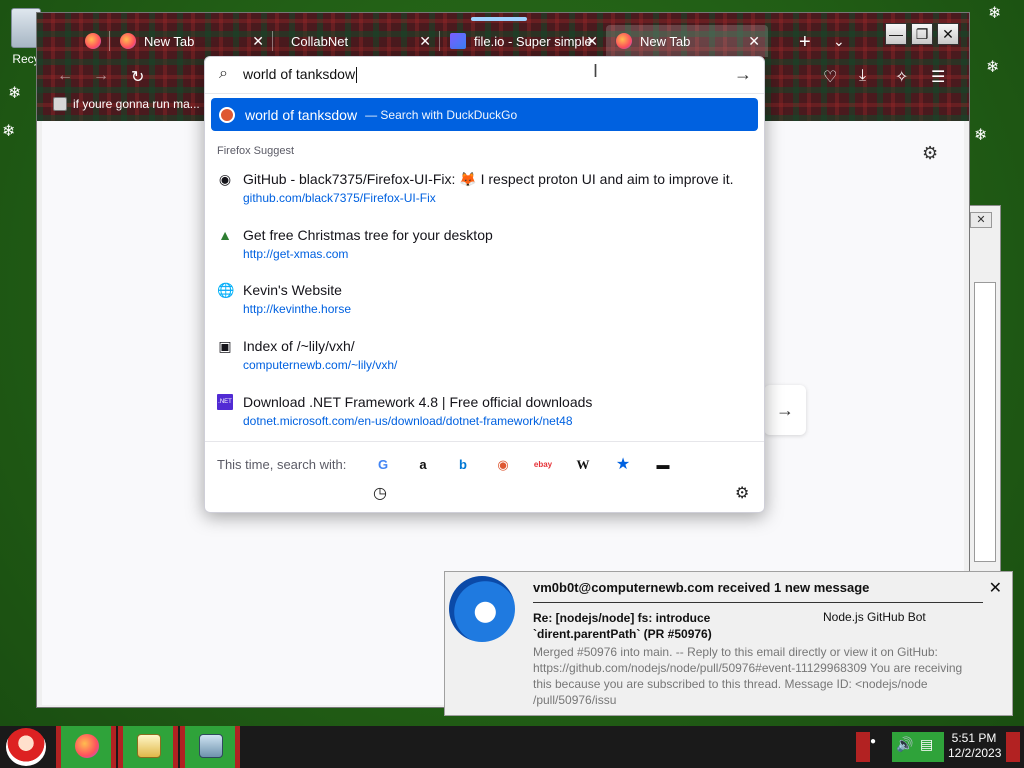 The width and height of the screenshot is (1024, 768). I want to click on heuristic-query: world of tanksdow, so click(301, 114).